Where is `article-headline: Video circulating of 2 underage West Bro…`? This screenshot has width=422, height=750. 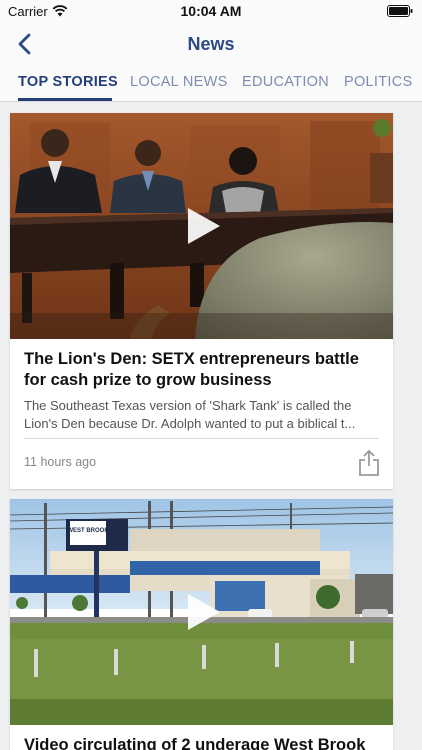
article-headline: Video circulating of 2 underage West Bro… is located at coordinates (201, 742).